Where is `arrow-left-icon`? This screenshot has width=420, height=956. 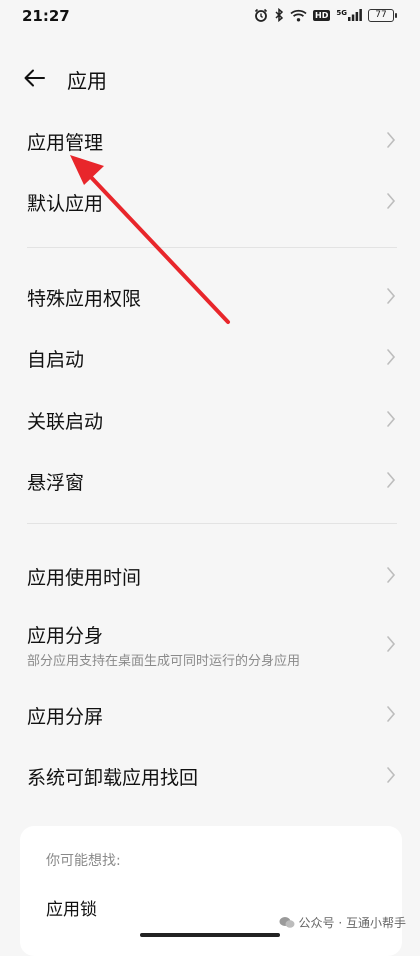
arrow-left-icon is located at coordinates (34, 78).